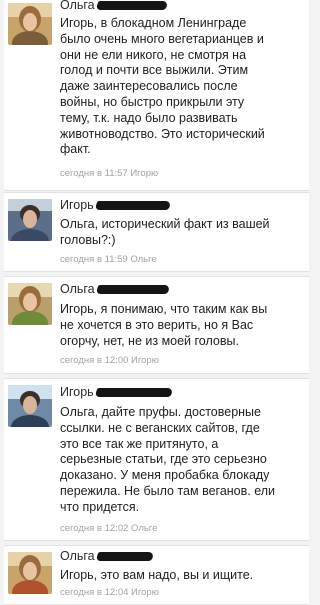  Describe the element at coordinates (108, 259) in the screenshot. I see `comment-meta: сегодня в 11:59 Ольге` at that location.